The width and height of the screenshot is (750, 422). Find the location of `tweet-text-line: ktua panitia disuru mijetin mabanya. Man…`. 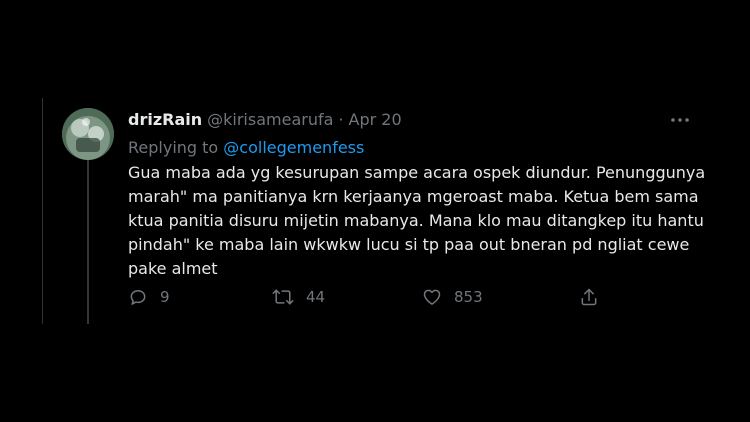

tweet-text-line: ktua panitia disuru mijetin mabanya. Man… is located at coordinates (416, 220).